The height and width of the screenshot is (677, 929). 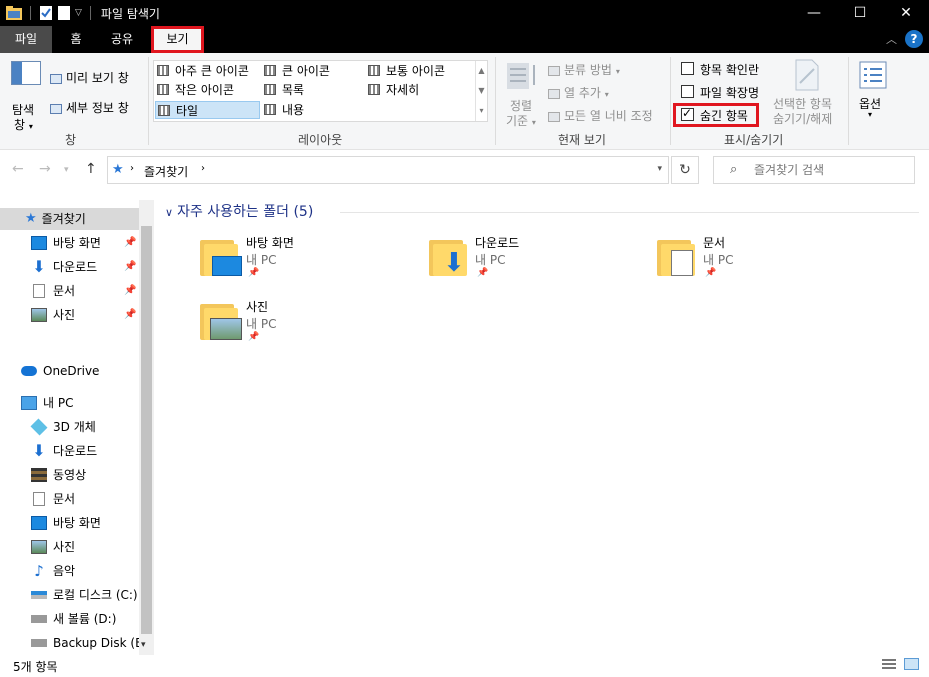 What do you see at coordinates (26, 39) in the screenshot?
I see `tab-file: 파일` at bounding box center [26, 39].